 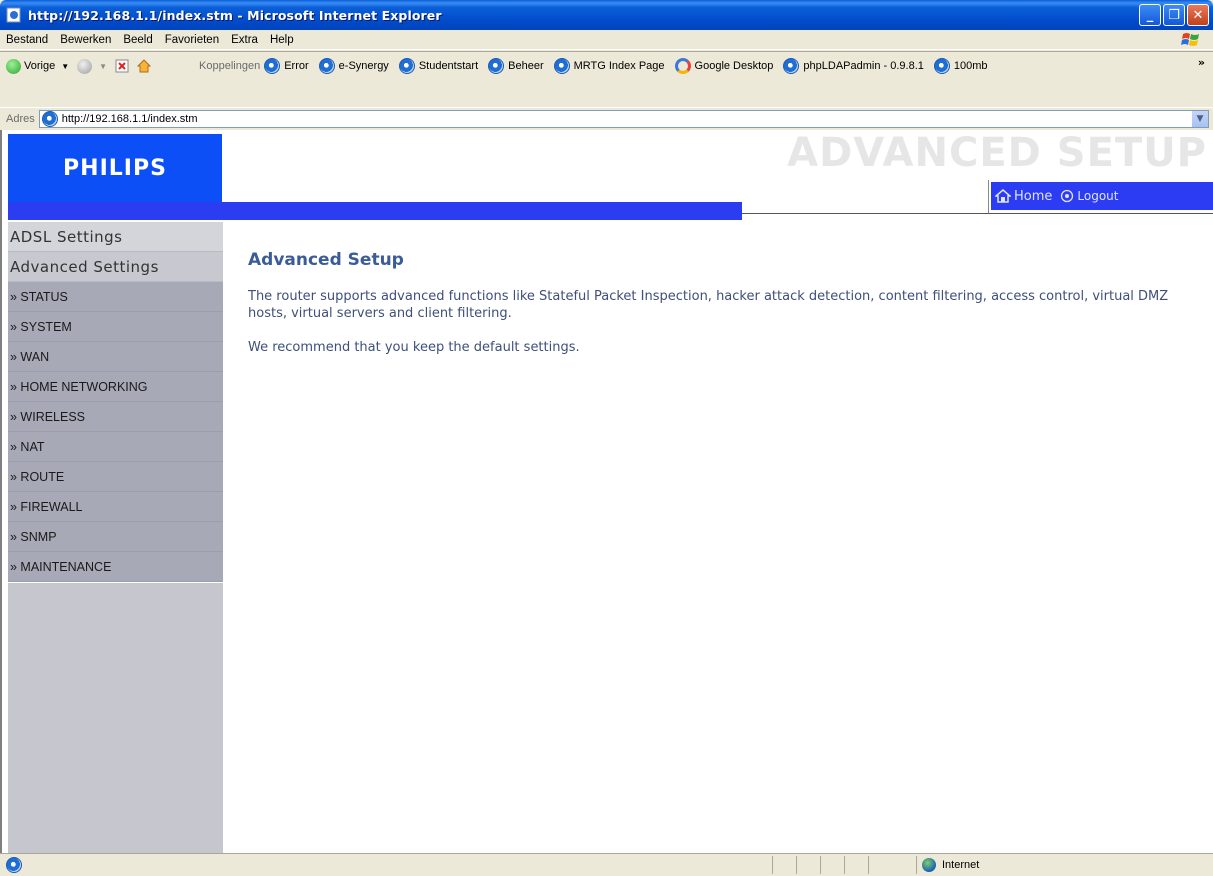 What do you see at coordinates (623, 118) in the screenshot?
I see `address-input: http://192.168.1.1/index.stm ▼` at bounding box center [623, 118].